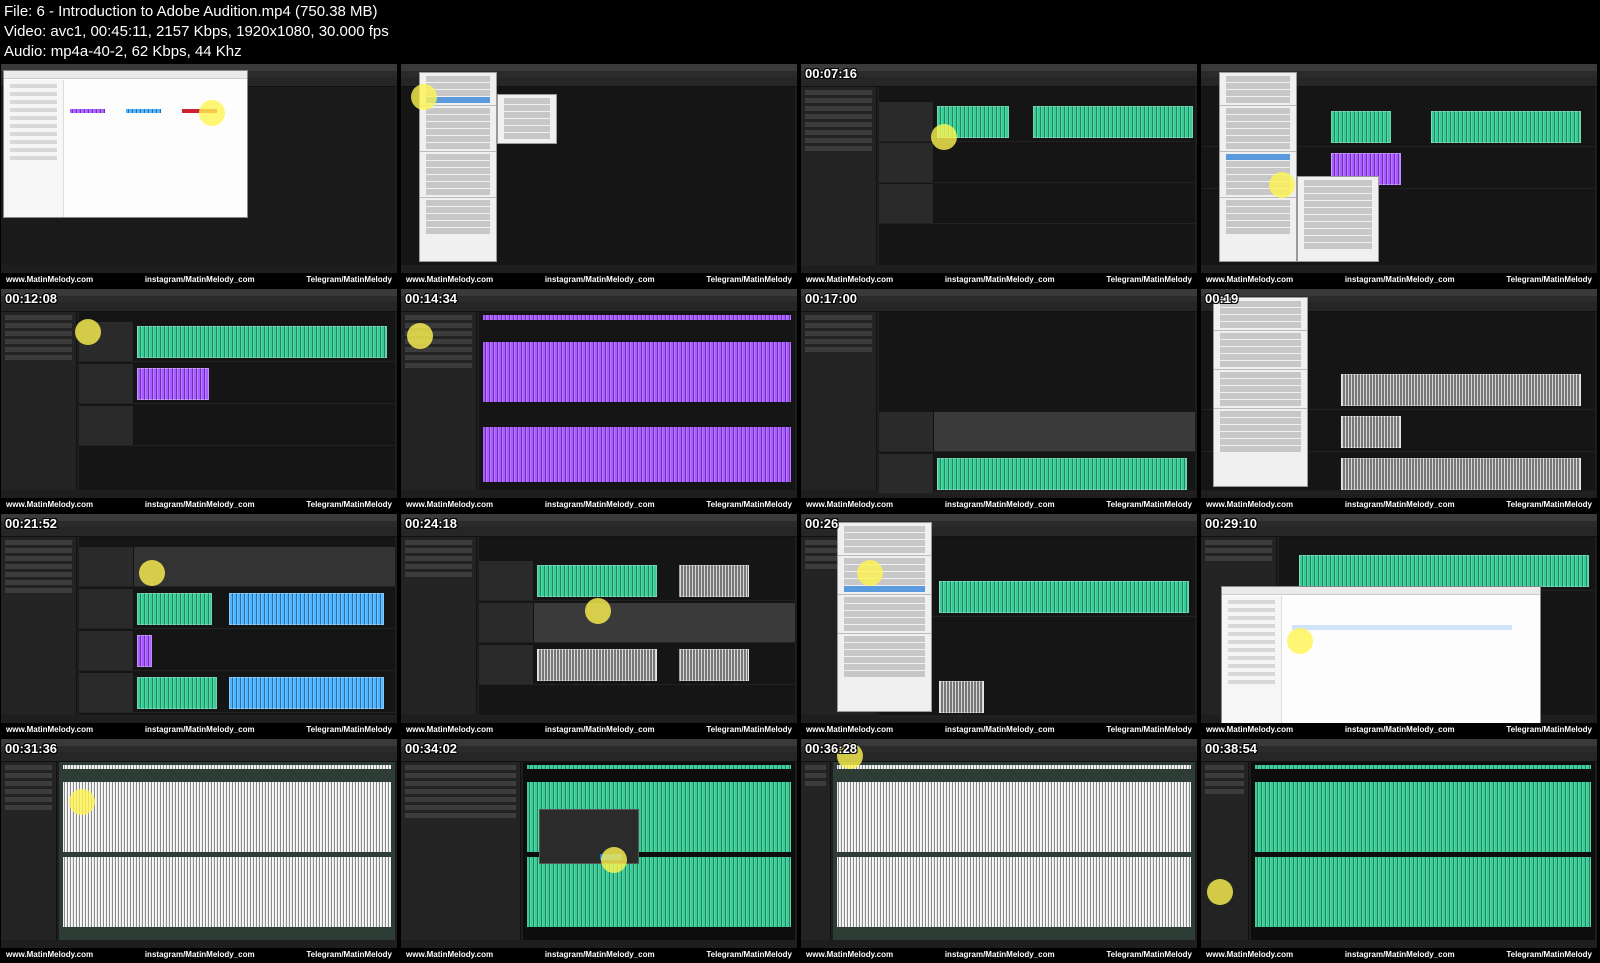 The width and height of the screenshot is (1600, 963). Describe the element at coordinates (1381, 656) in the screenshot. I see `explorer-dialog` at that location.